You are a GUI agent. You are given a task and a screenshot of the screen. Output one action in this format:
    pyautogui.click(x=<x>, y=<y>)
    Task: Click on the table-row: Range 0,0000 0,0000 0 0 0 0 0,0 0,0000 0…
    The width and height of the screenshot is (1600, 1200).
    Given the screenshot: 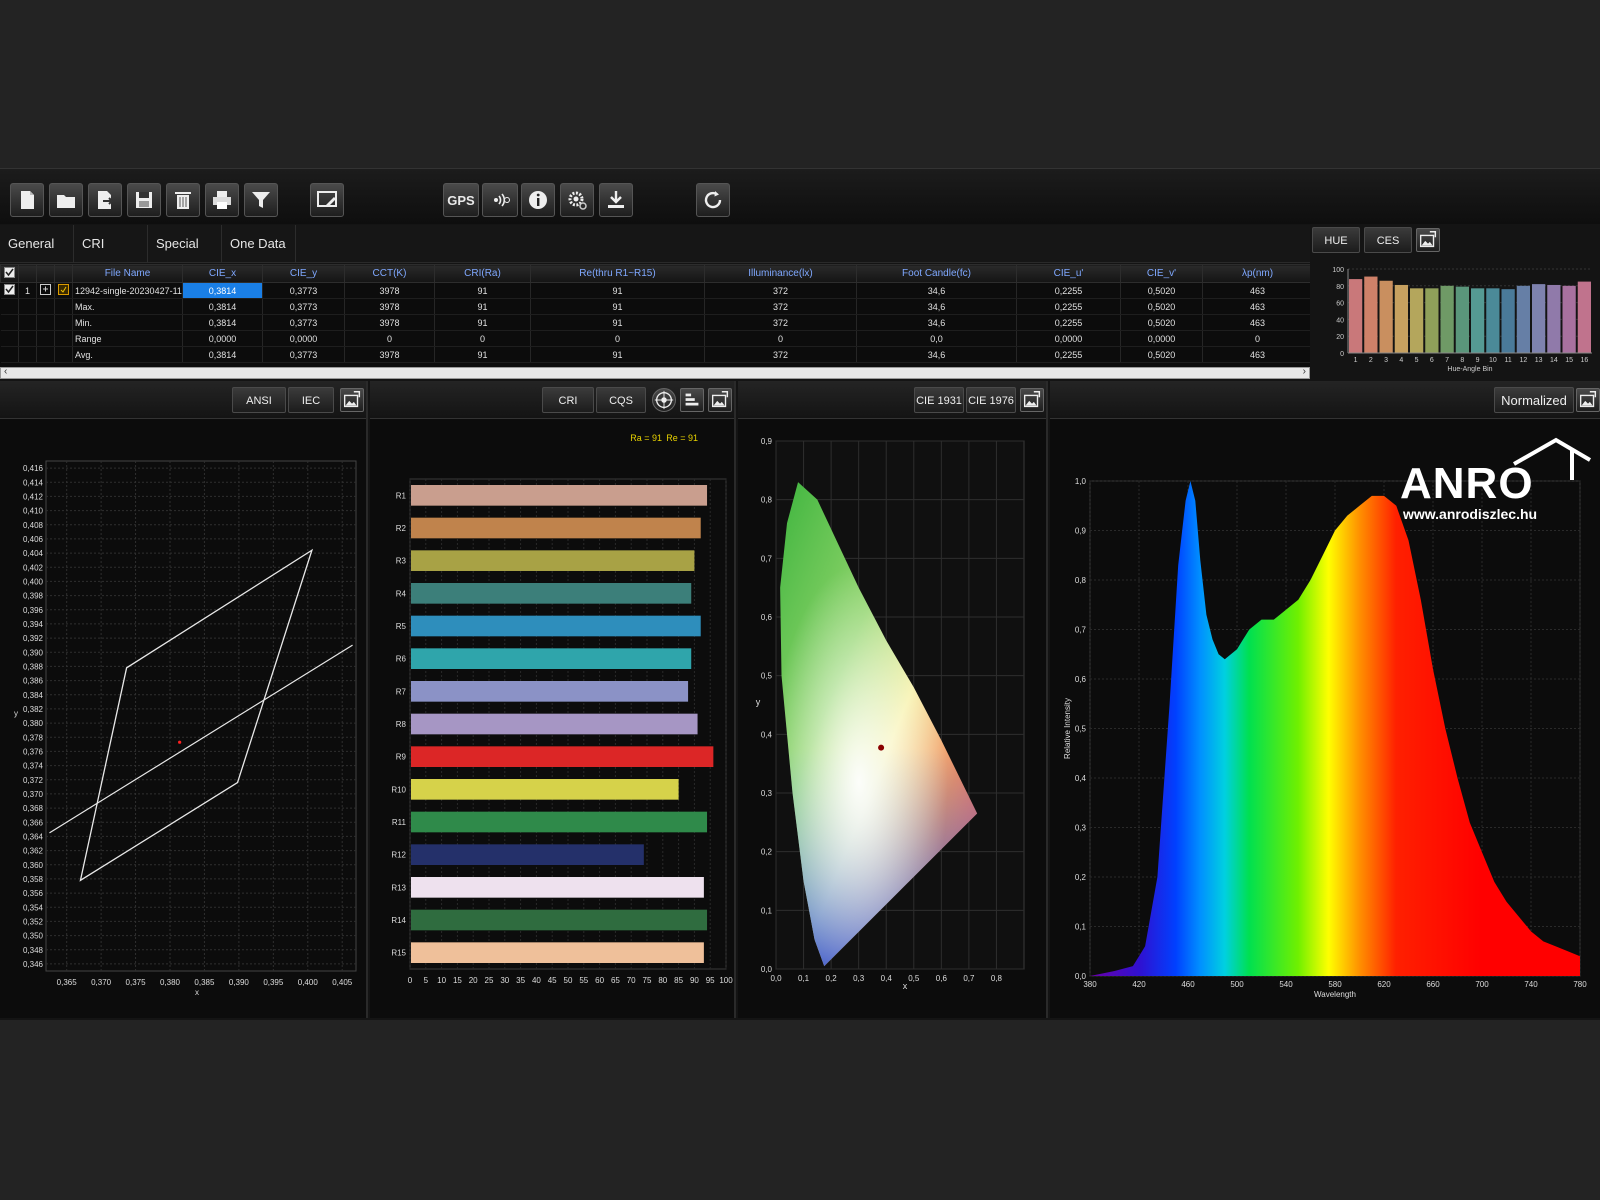 What is the action you would take?
    pyautogui.click(x=656, y=338)
    